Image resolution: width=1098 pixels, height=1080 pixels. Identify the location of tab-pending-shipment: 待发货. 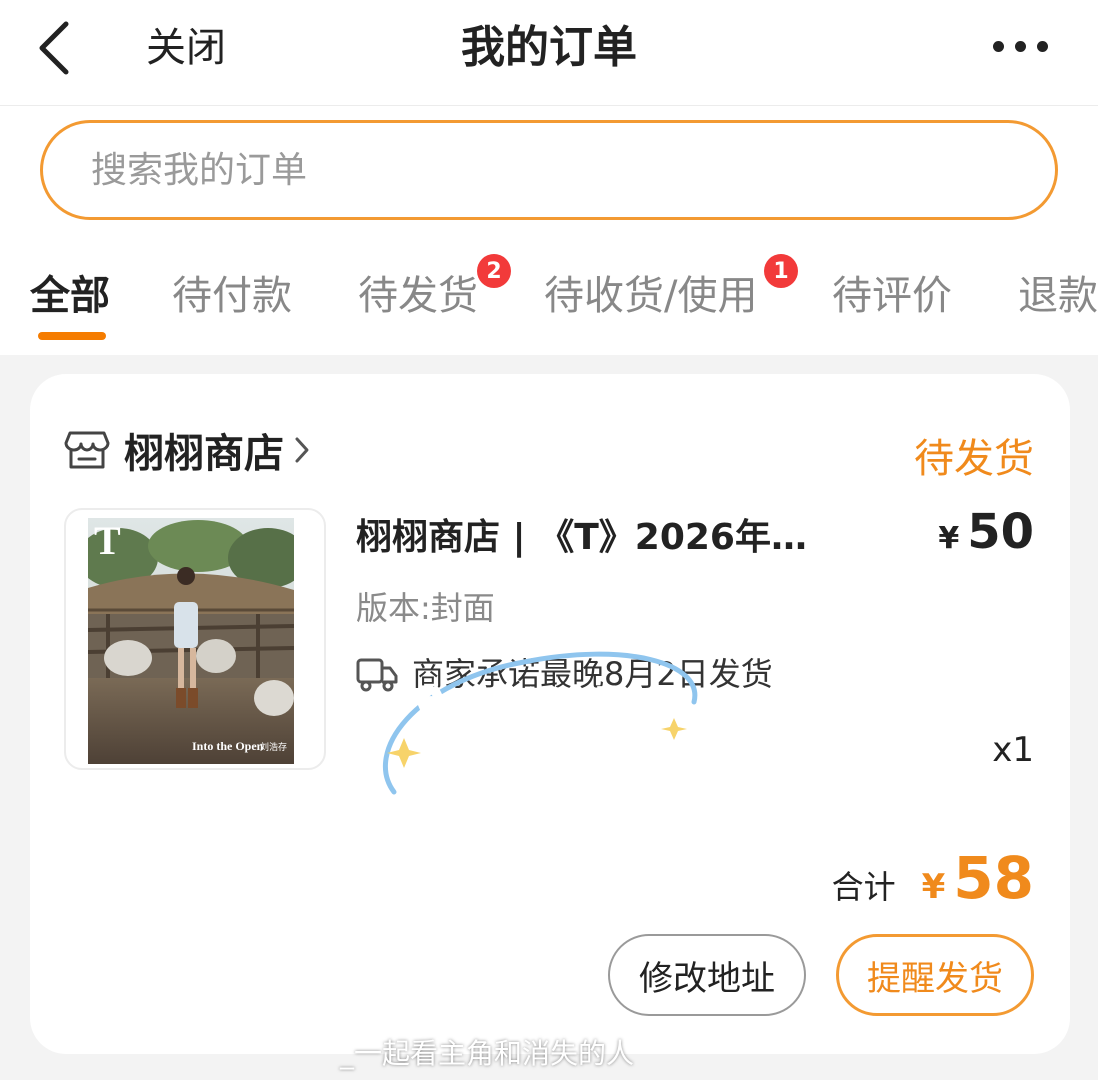
(418, 296).